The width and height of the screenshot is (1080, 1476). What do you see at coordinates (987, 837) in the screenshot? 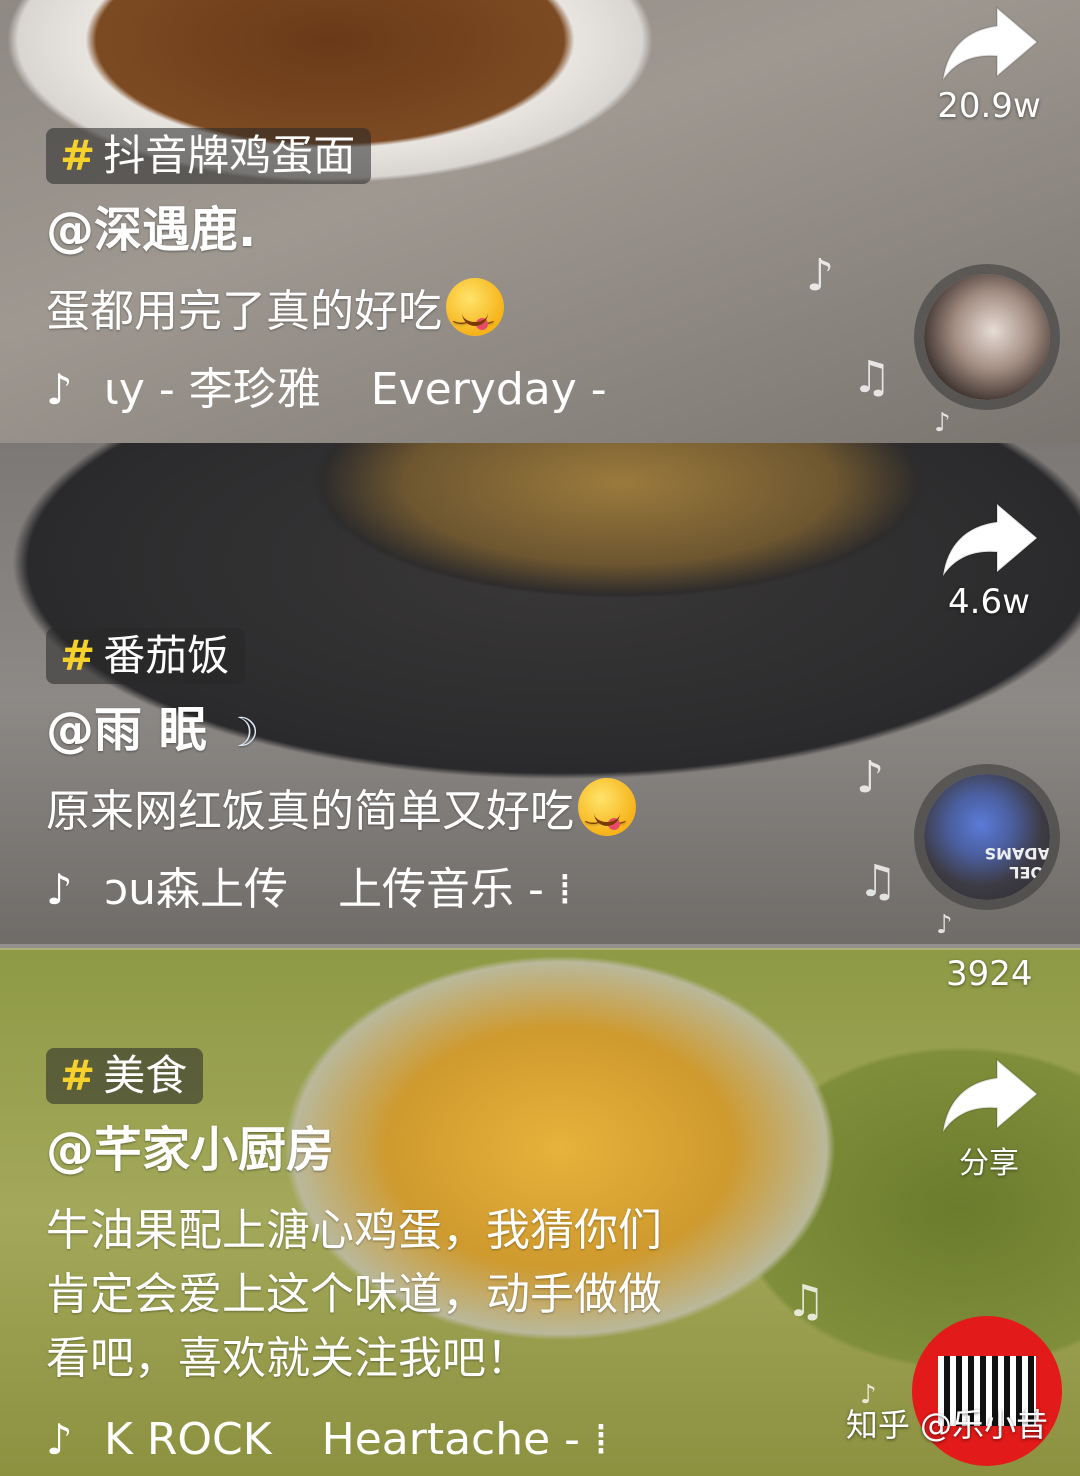
I see `music-disc: JOEL ADAMS` at bounding box center [987, 837].